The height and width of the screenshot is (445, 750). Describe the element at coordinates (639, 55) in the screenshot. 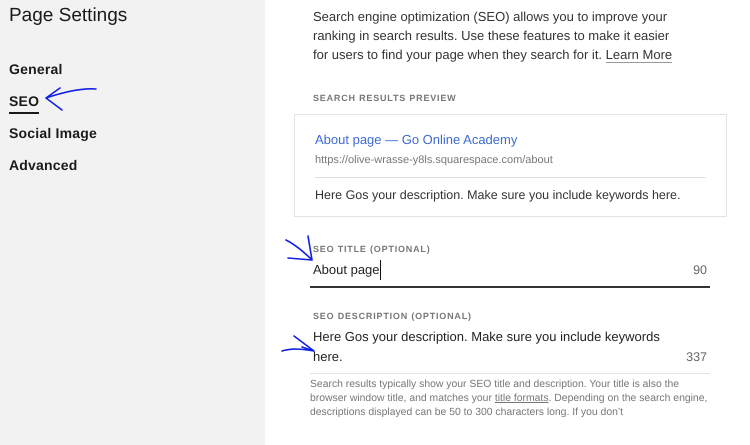

I see `learn-more-link: Learn More` at that location.